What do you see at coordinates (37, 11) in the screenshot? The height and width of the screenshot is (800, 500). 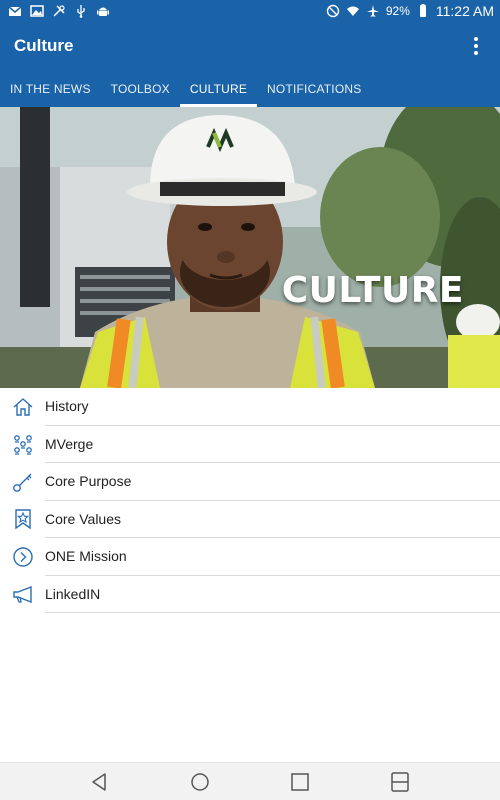 I see `gallery-icon` at bounding box center [37, 11].